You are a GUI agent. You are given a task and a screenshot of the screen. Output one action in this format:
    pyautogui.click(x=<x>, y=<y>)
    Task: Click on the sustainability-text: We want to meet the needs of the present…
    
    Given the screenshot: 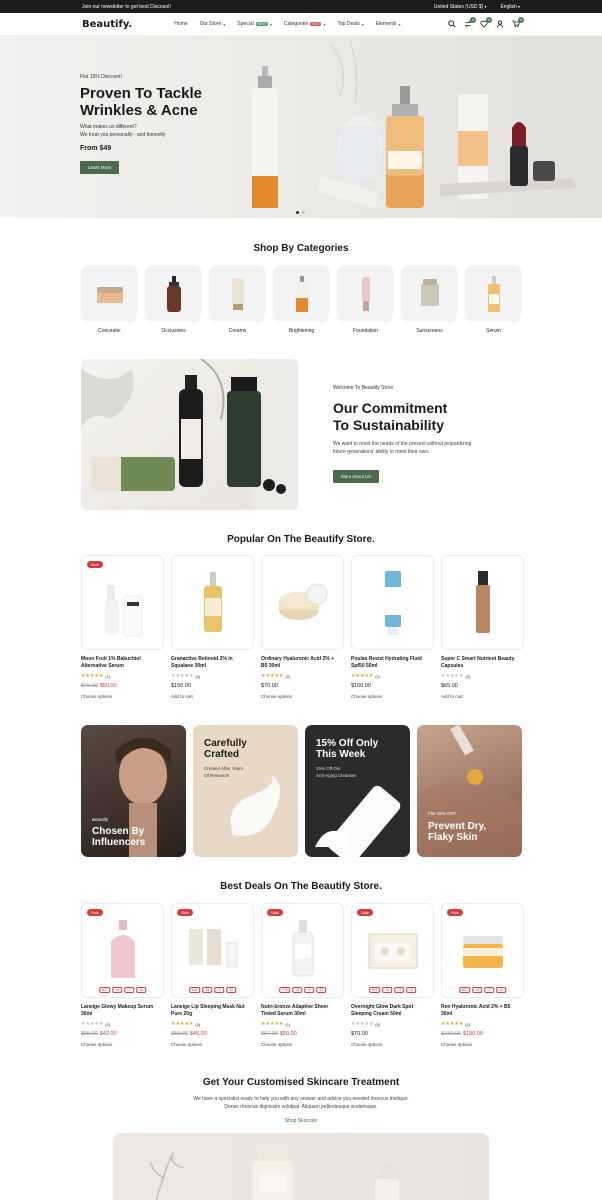 What is the action you would take?
    pyautogui.click(x=413, y=448)
    